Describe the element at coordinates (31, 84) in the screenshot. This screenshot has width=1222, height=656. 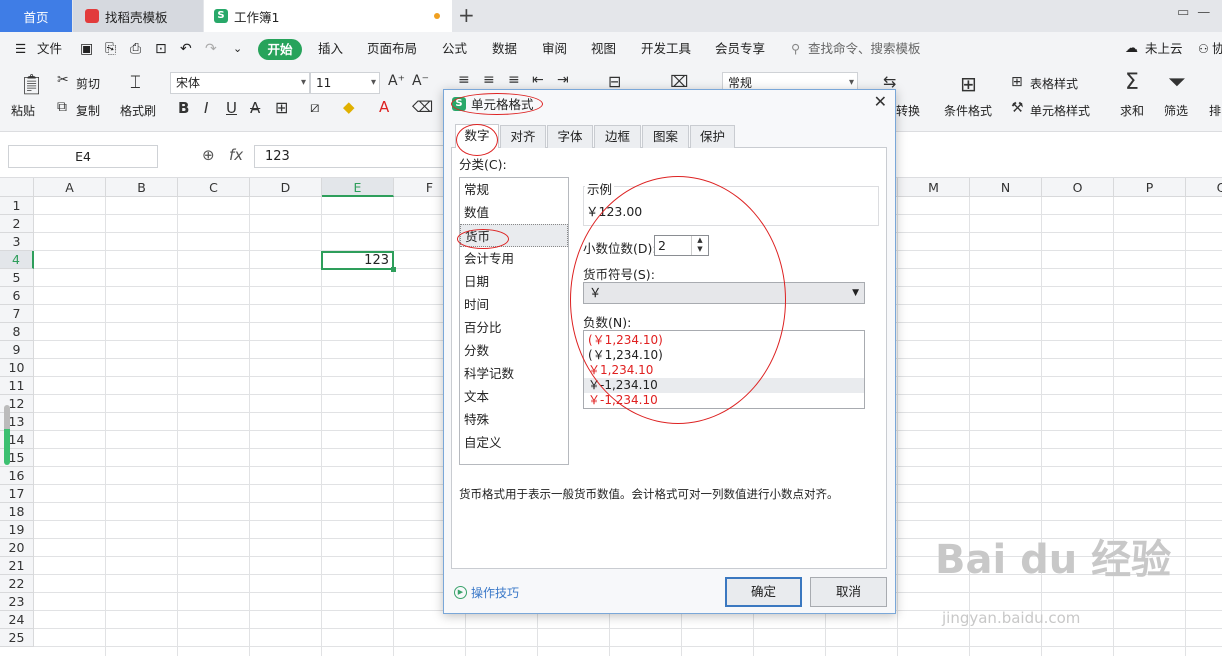
I see `paste-icon: 📋︎` at that location.